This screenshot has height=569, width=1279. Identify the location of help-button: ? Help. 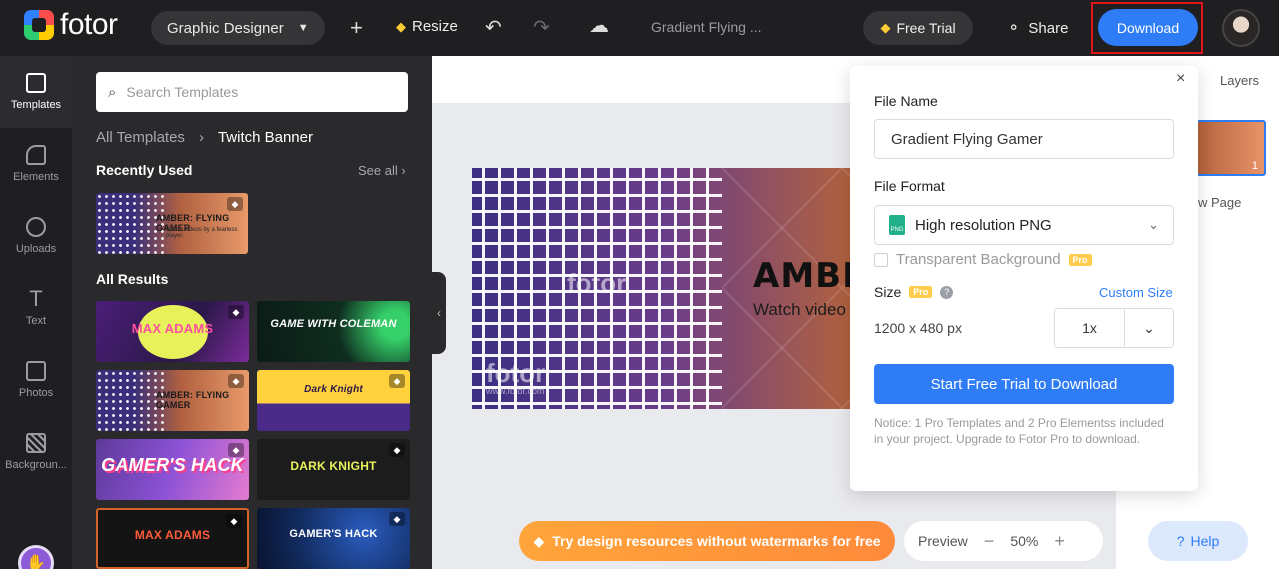
(1198, 541).